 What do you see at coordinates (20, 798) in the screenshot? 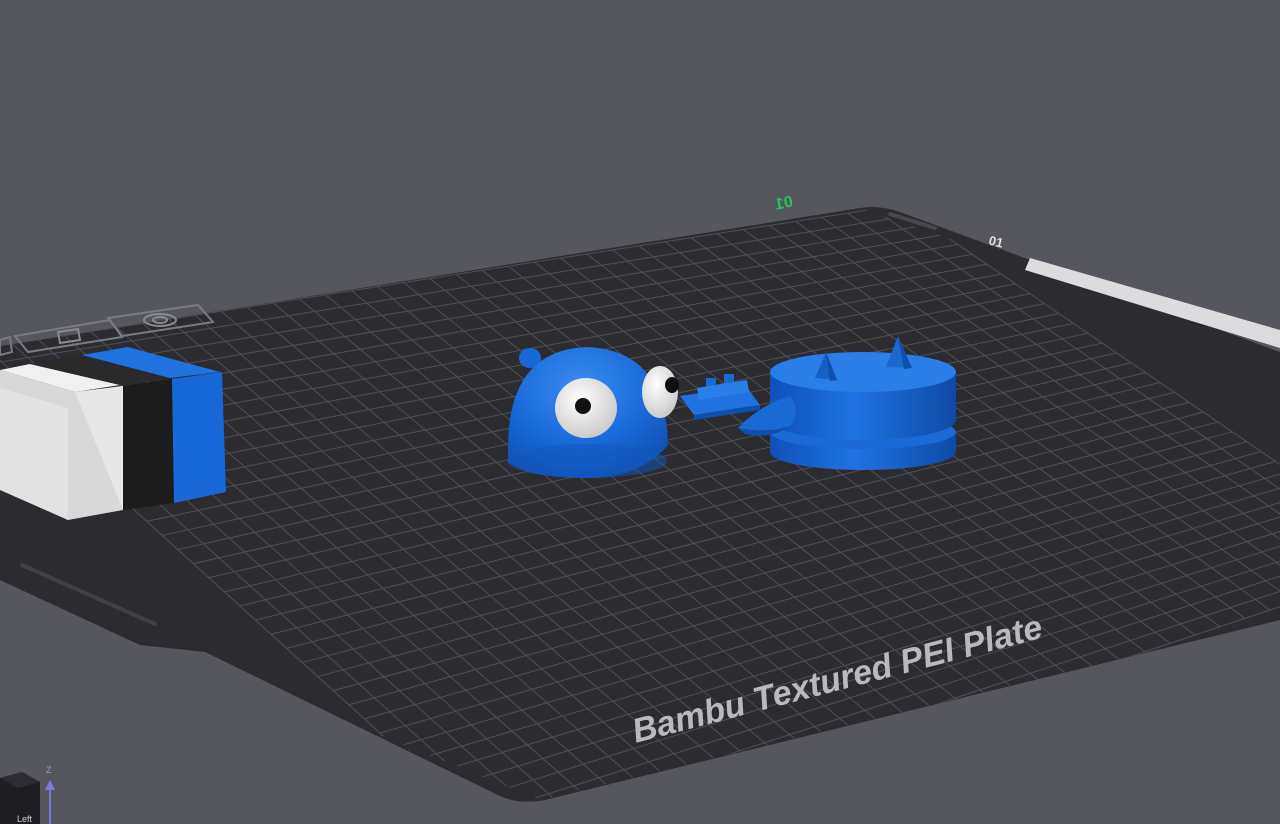
I see `view-cube: Left` at bounding box center [20, 798].